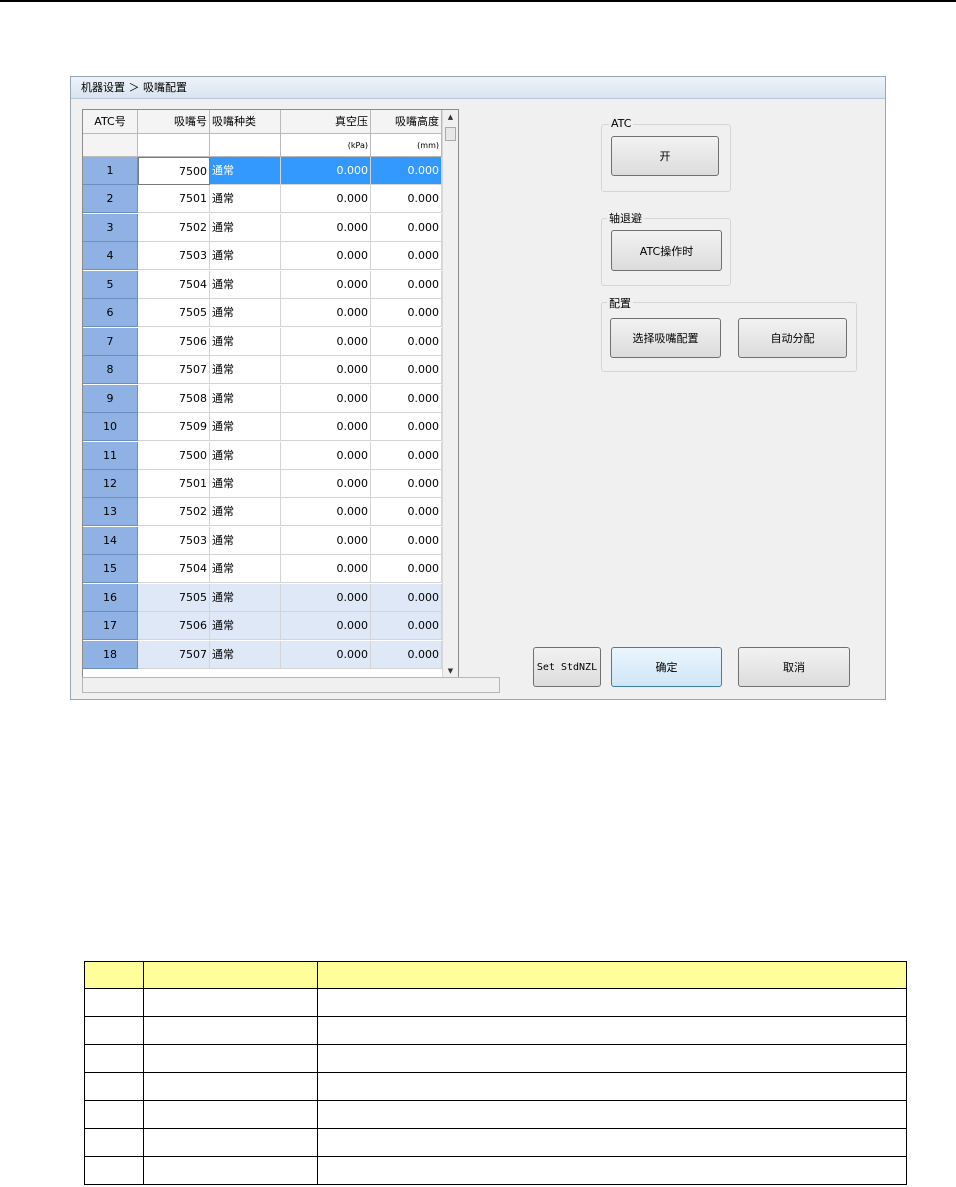 Image resolution: width=956 pixels, height=1187 pixels. Describe the element at coordinates (174, 654) in the screenshot. I see `row-nozzle-number: 7507` at that location.